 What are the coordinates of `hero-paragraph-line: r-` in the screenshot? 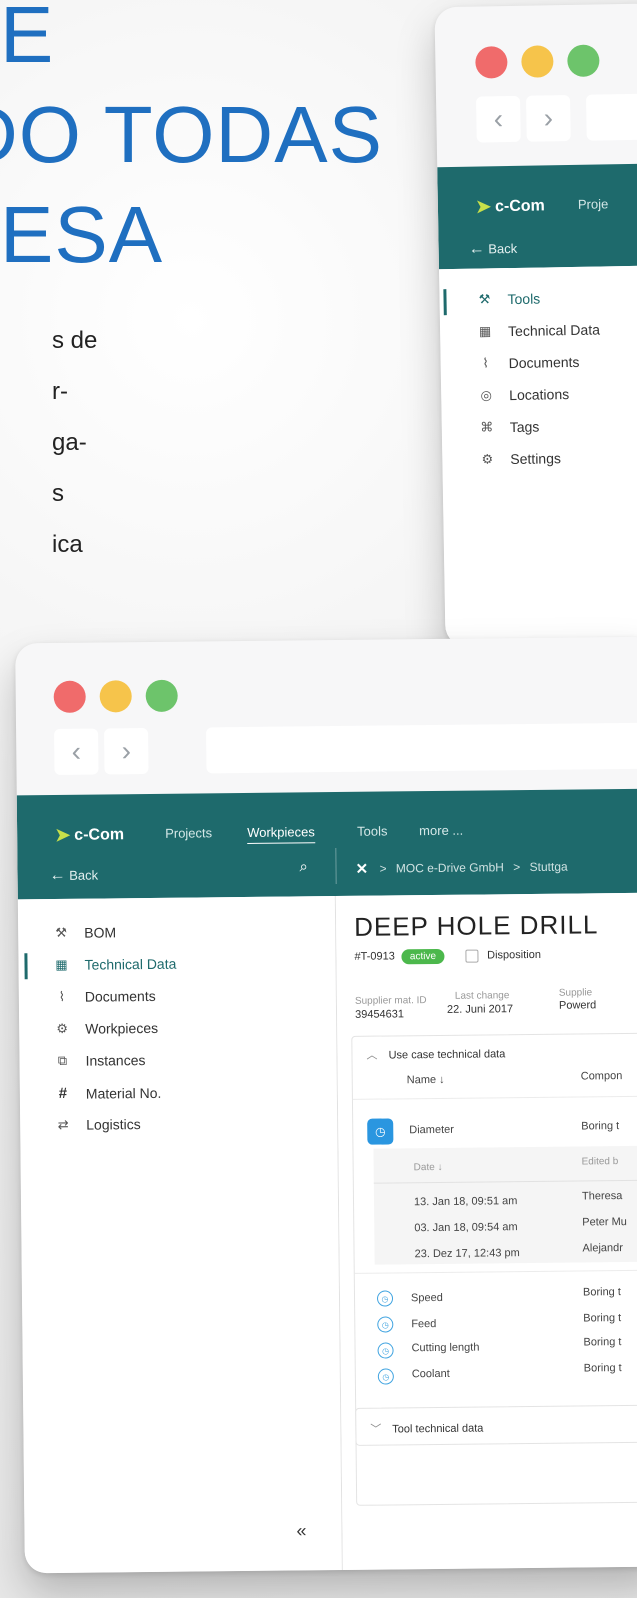 It's located at (60, 391).